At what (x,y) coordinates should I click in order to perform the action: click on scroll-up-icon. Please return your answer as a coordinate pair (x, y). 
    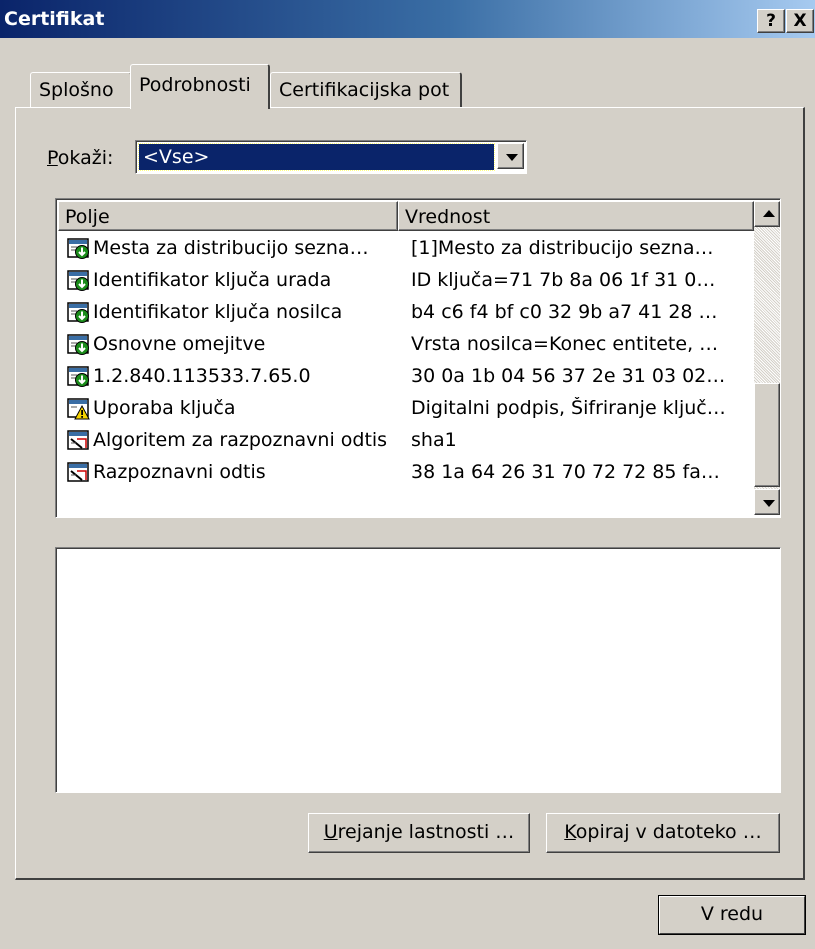
    Looking at the image, I should click on (769, 213).